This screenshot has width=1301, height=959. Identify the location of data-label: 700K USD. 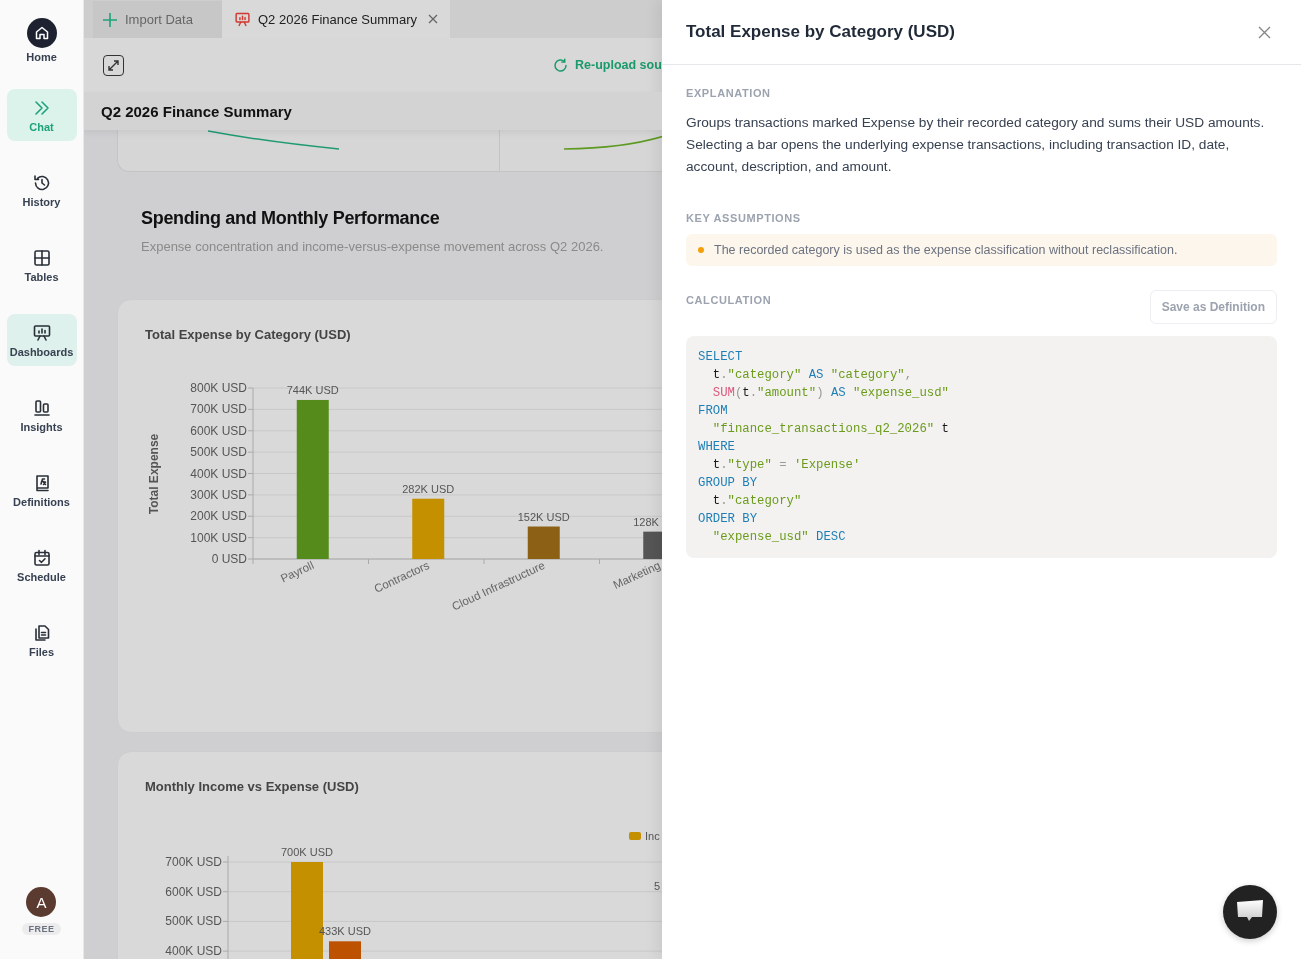
(307, 852).